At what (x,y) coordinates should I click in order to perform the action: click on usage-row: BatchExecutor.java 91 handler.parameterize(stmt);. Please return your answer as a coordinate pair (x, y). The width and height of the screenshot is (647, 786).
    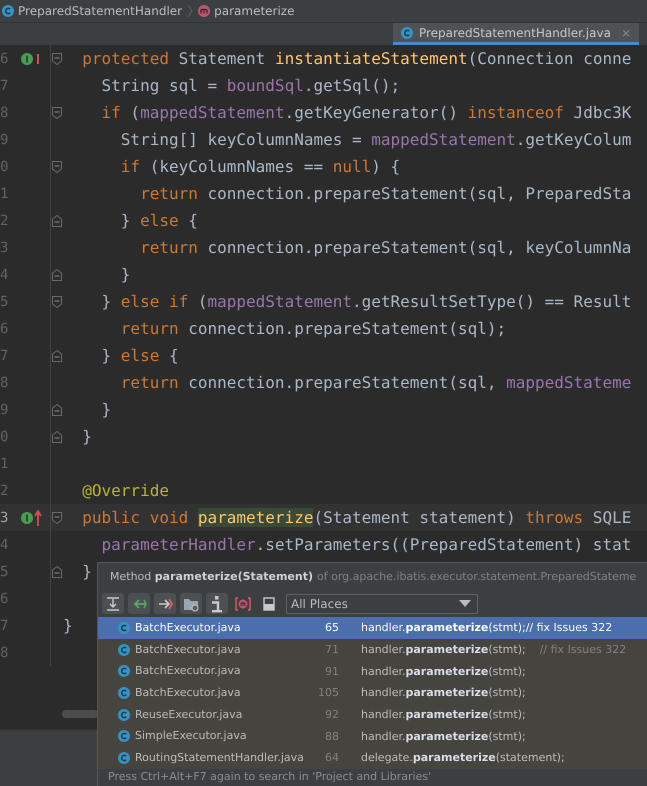
    Looking at the image, I should click on (372, 671).